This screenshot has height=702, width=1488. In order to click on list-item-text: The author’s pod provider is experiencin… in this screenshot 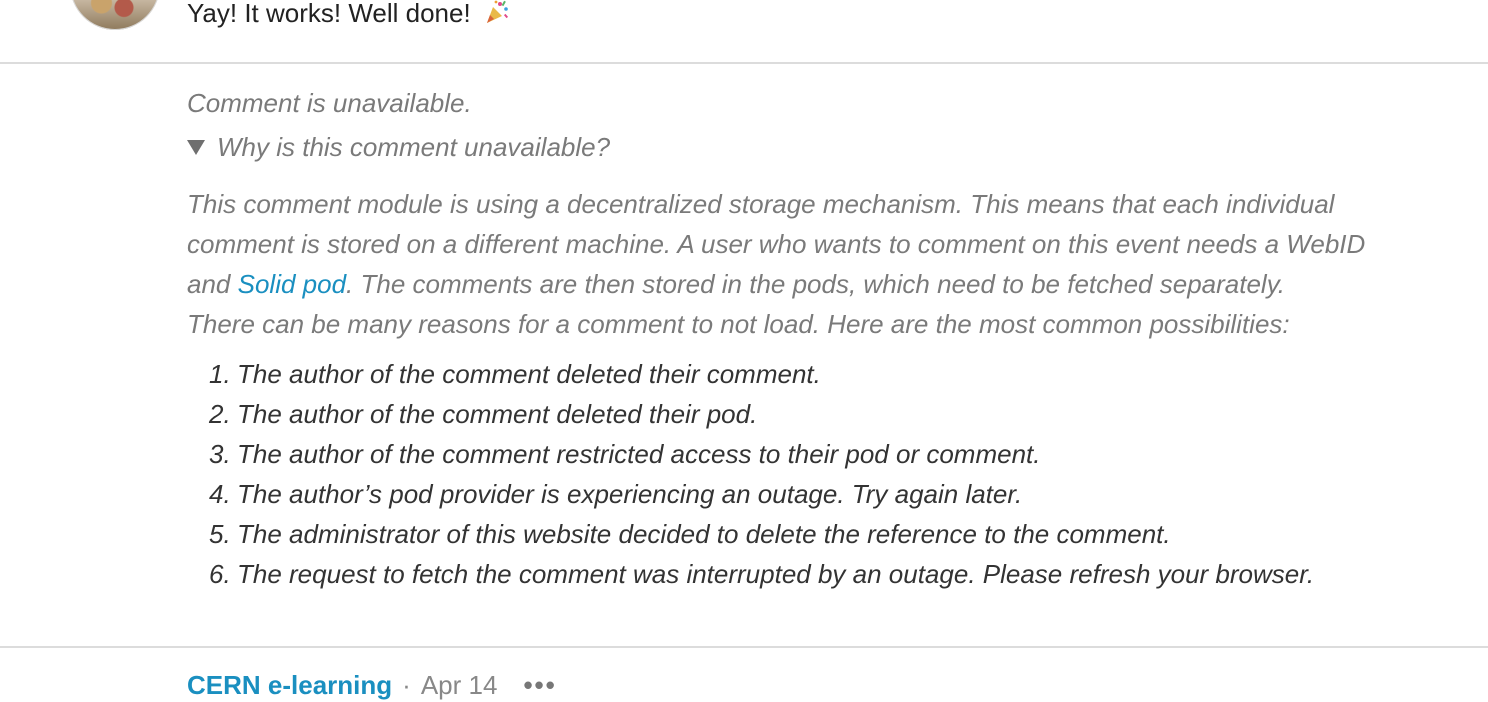, I will do `click(630, 494)`.